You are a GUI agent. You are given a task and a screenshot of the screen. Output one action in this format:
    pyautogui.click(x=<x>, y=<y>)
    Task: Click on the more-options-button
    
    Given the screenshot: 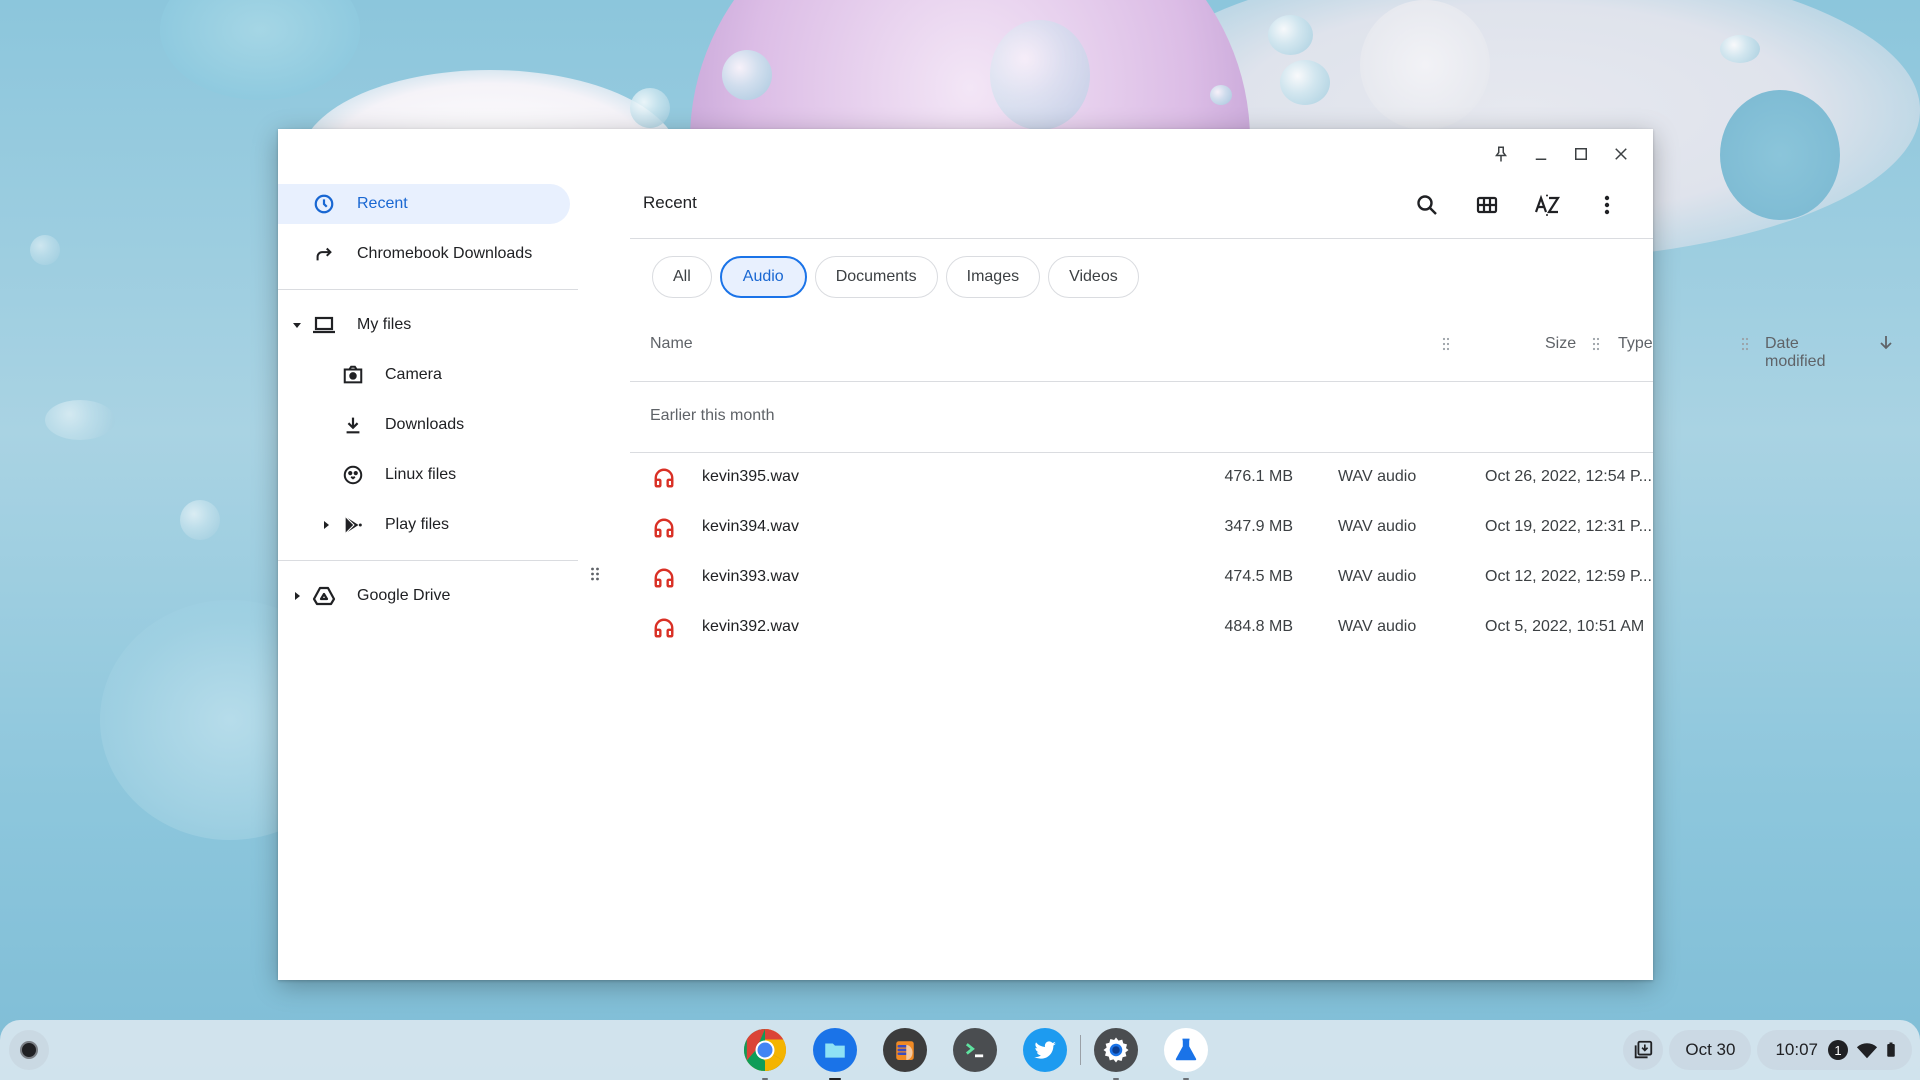 What is the action you would take?
    pyautogui.click(x=1607, y=205)
    